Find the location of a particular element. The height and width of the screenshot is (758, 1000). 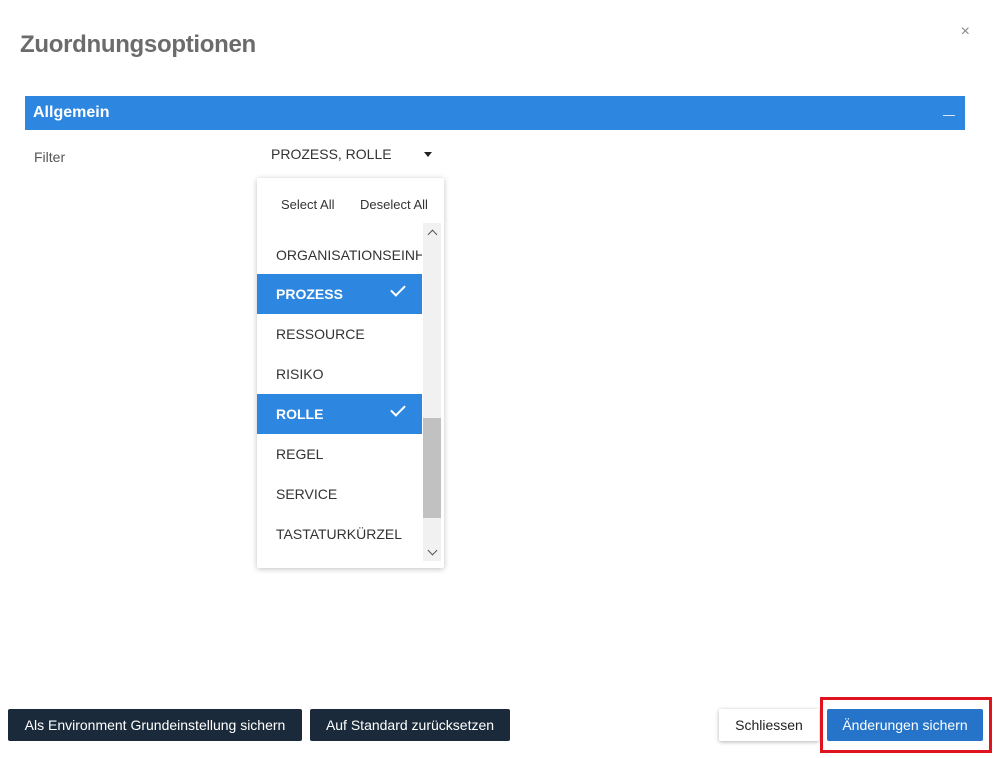

section-title: Allgemein is located at coordinates (71, 112).